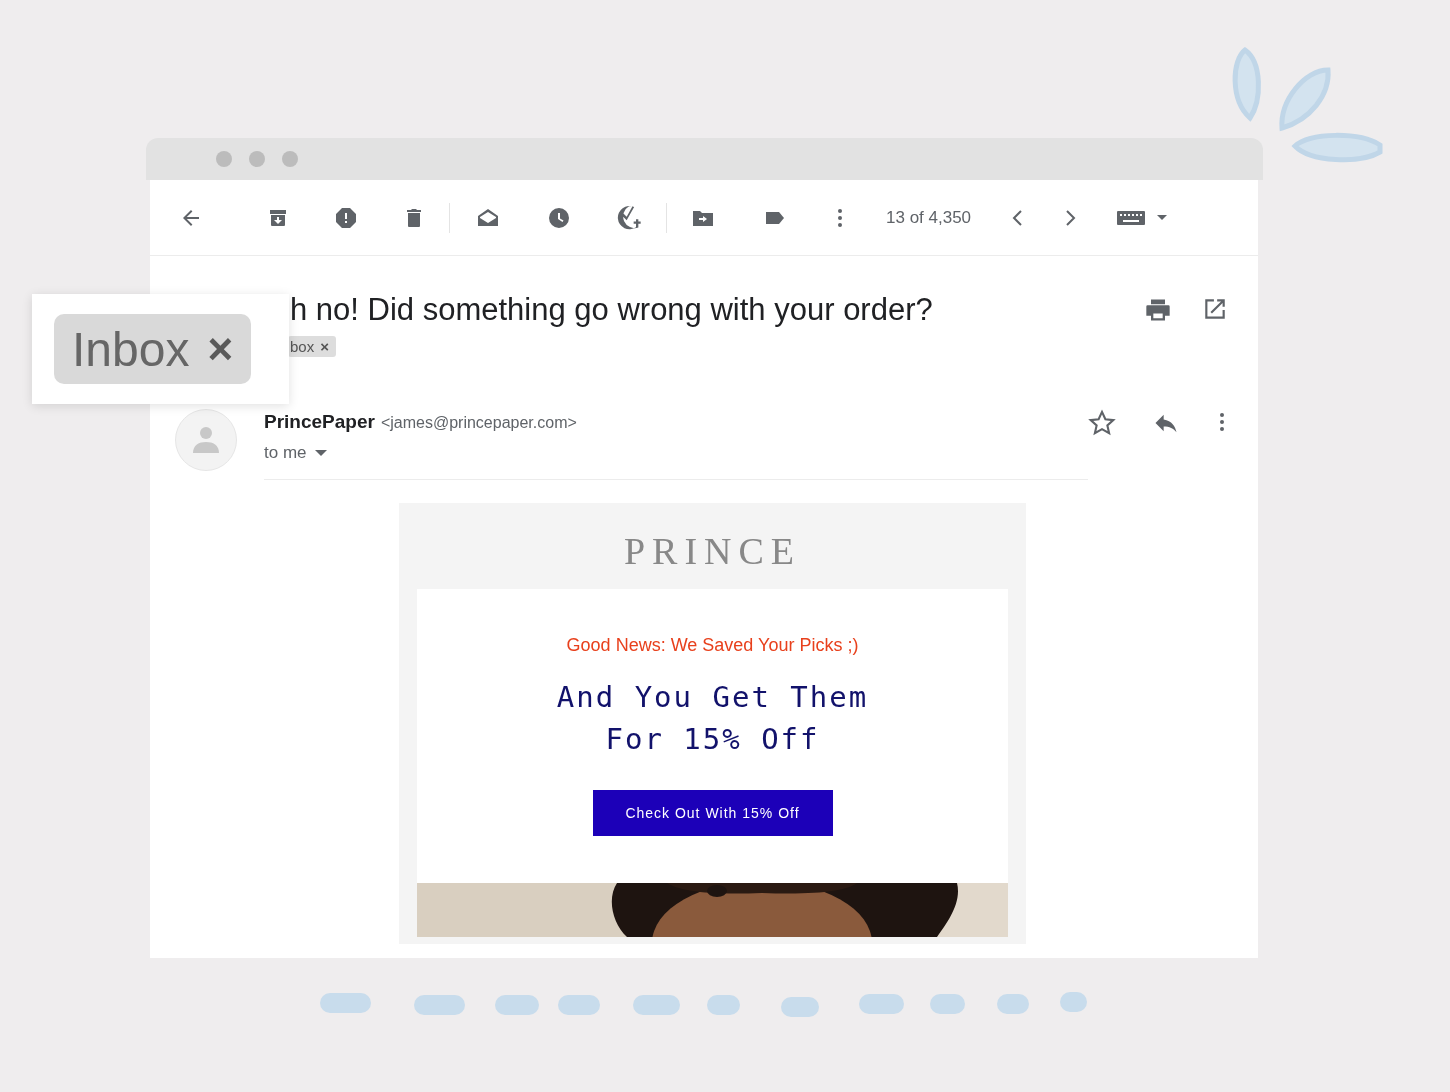 The height and width of the screenshot is (1092, 1450). Describe the element at coordinates (153, 349) in the screenshot. I see `inbox-label-chip: Inbox ×` at that location.